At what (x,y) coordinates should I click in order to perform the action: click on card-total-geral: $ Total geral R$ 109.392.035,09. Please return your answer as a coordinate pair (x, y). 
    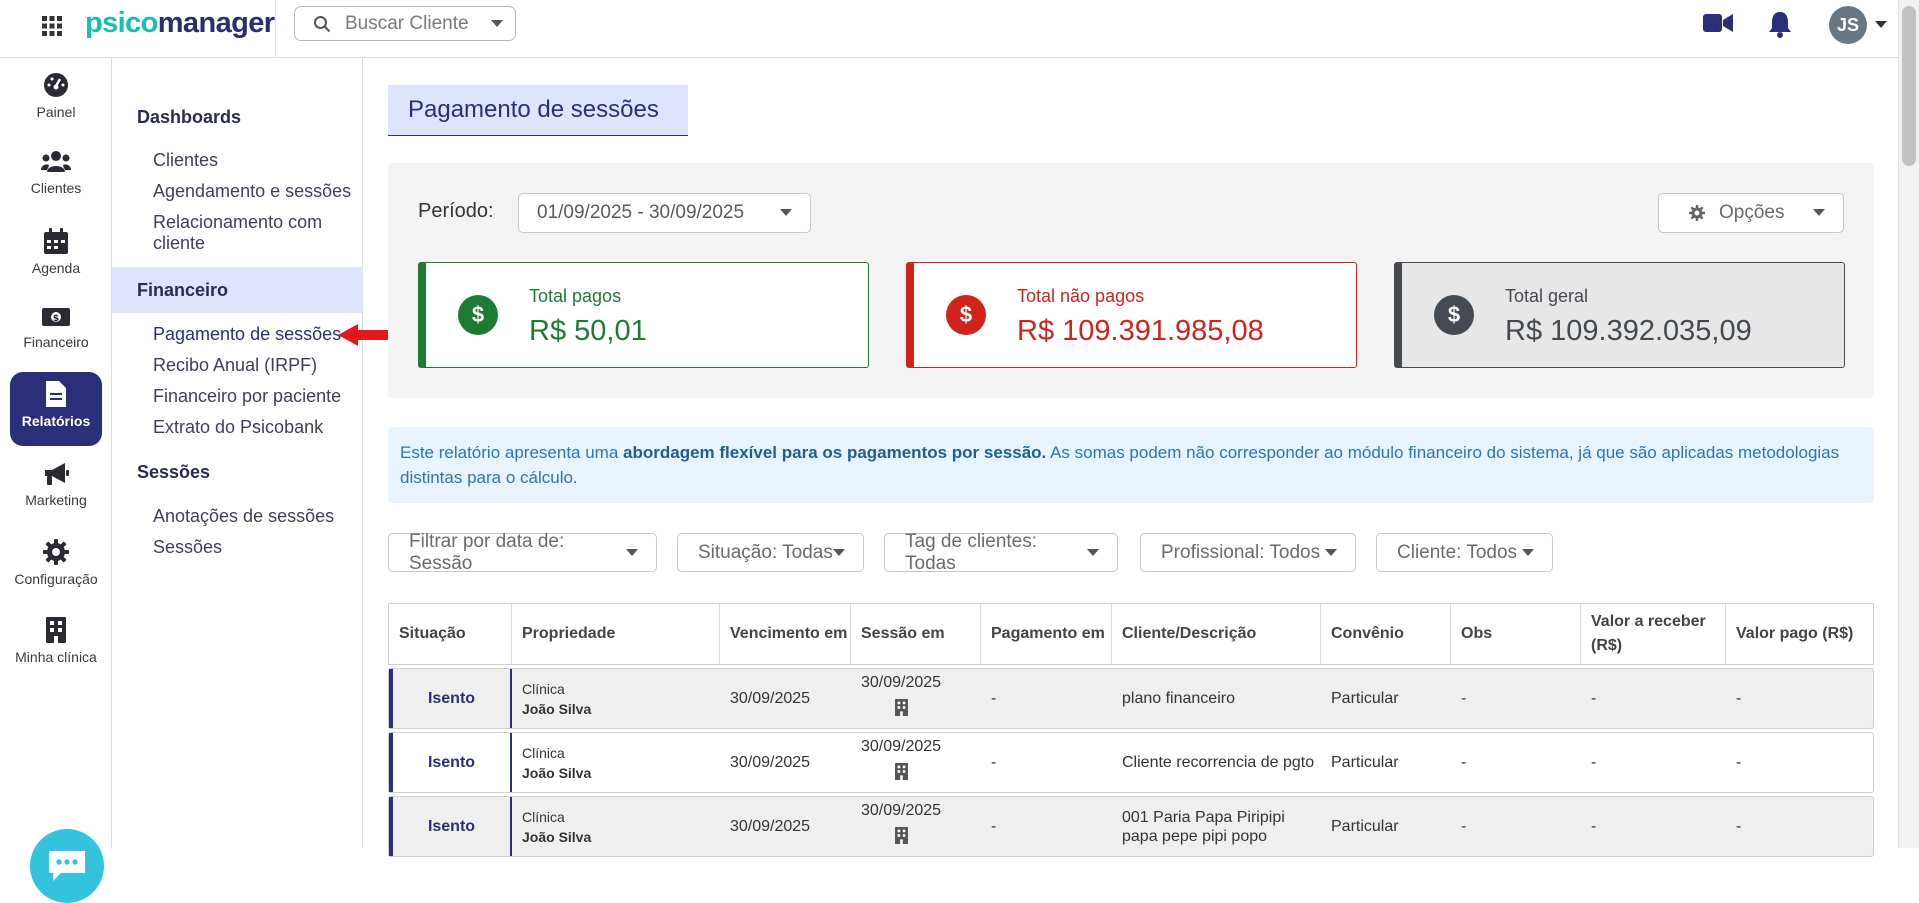
    Looking at the image, I should click on (1619, 315).